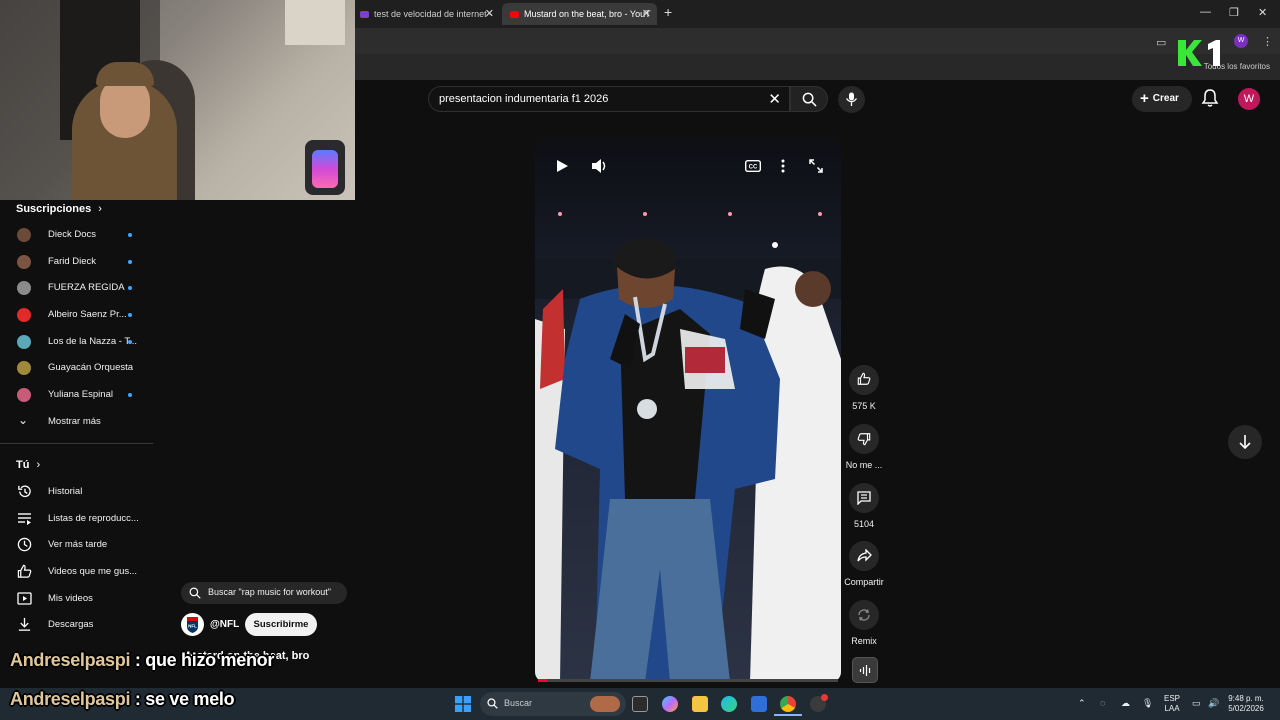 This screenshot has height=720, width=1280. I want to click on chrome-icon, so click(788, 704).